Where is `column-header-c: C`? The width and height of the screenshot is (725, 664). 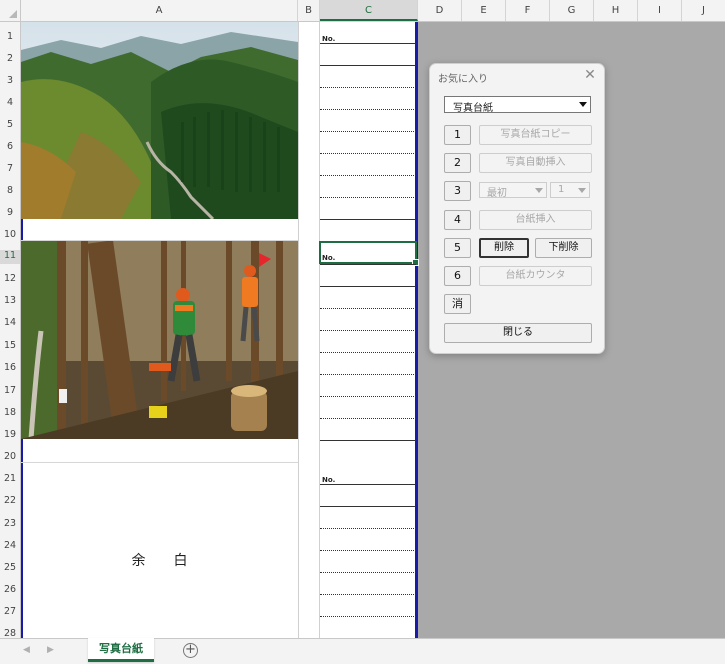 column-header-c: C is located at coordinates (369, 10).